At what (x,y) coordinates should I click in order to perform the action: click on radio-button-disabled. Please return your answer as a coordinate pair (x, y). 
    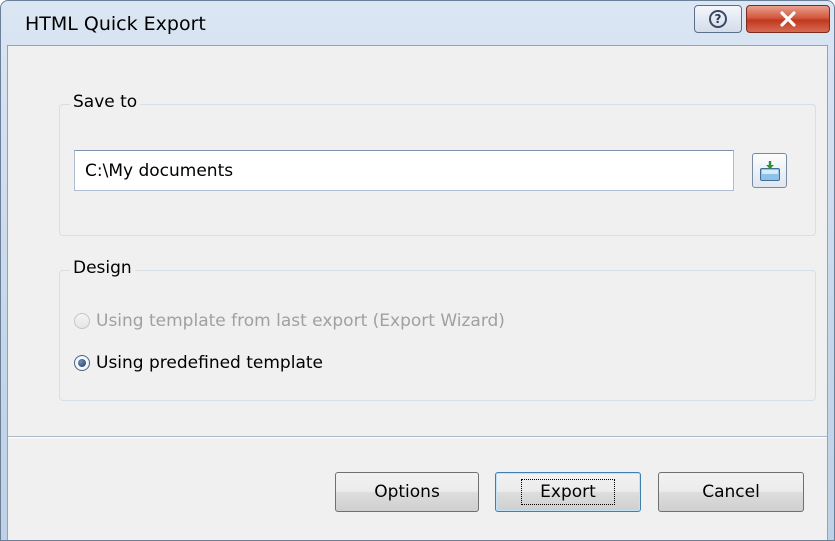
    Looking at the image, I should click on (82, 321).